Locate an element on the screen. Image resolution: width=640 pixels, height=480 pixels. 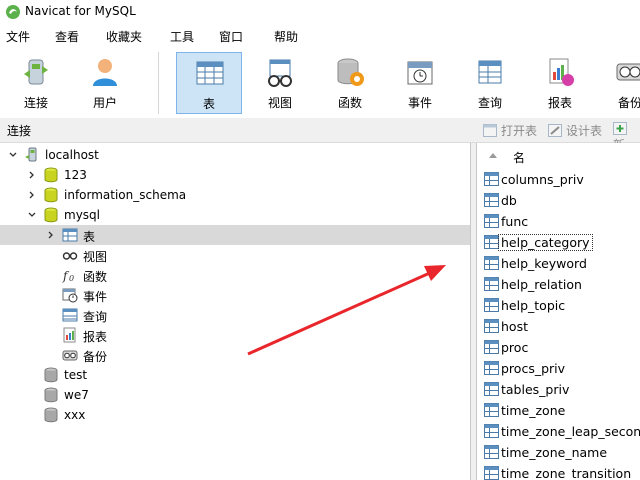
navicat-logo-icon is located at coordinates (13, 12).